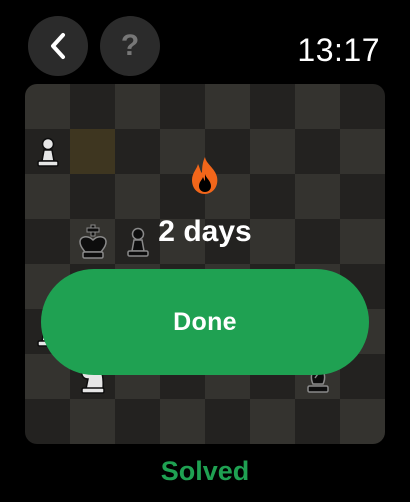 The width and height of the screenshot is (410, 502). I want to click on board-square-h6, so click(362, 196).